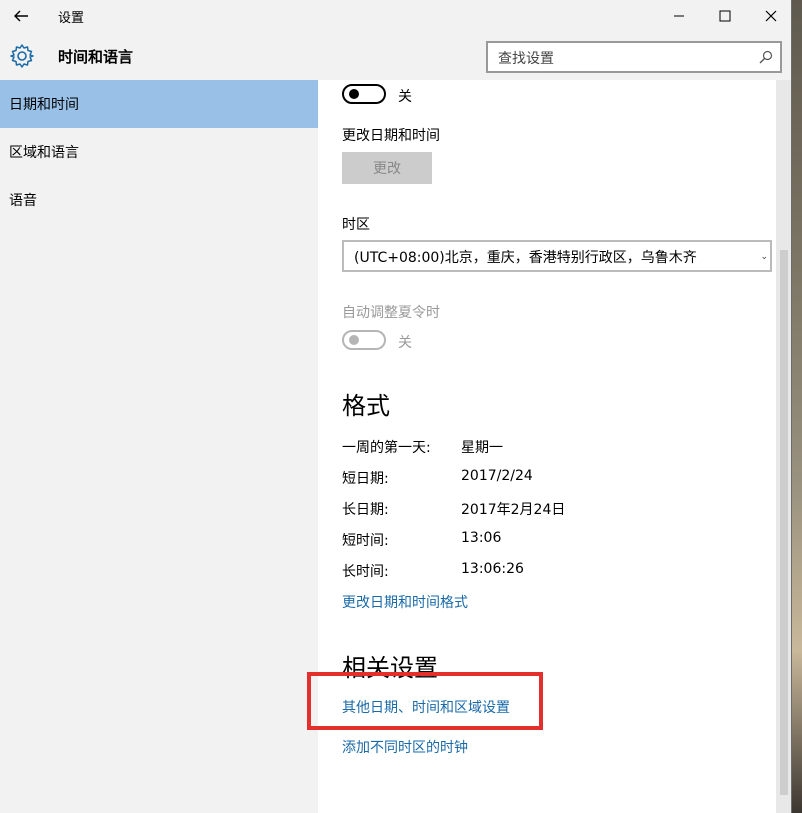  Describe the element at coordinates (159, 152) in the screenshot. I see `sidebar-item-region-language: 区域和语言` at that location.